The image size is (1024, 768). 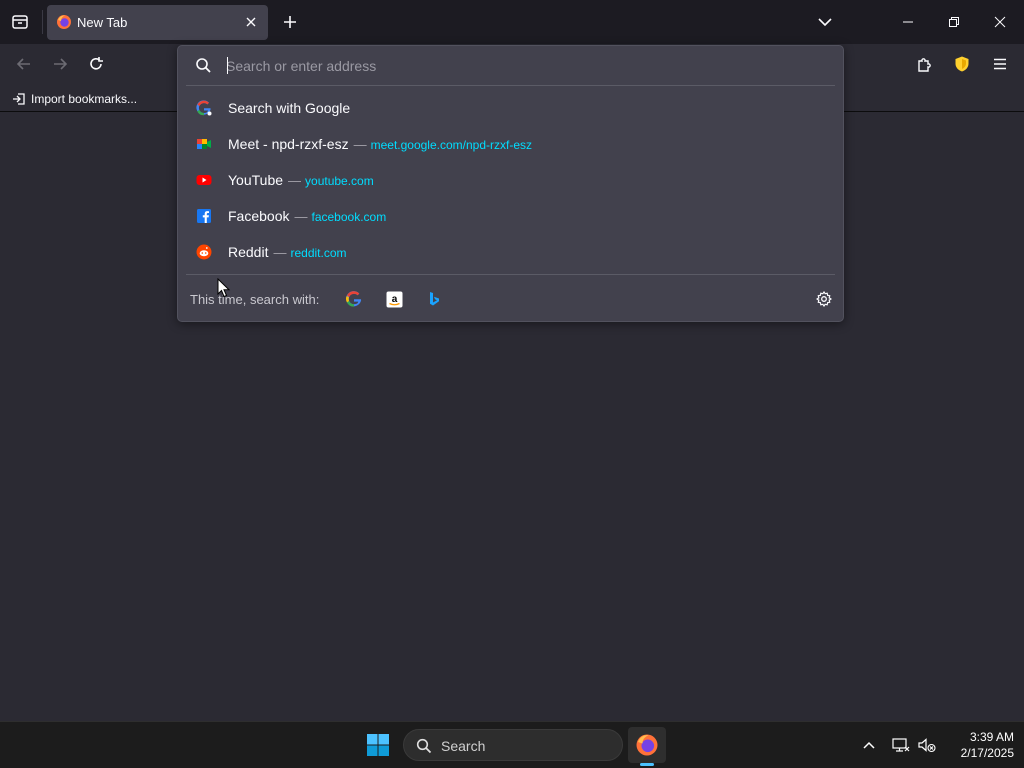 What do you see at coordinates (463, 746) in the screenshot?
I see `taskbar-search-label: Search` at bounding box center [463, 746].